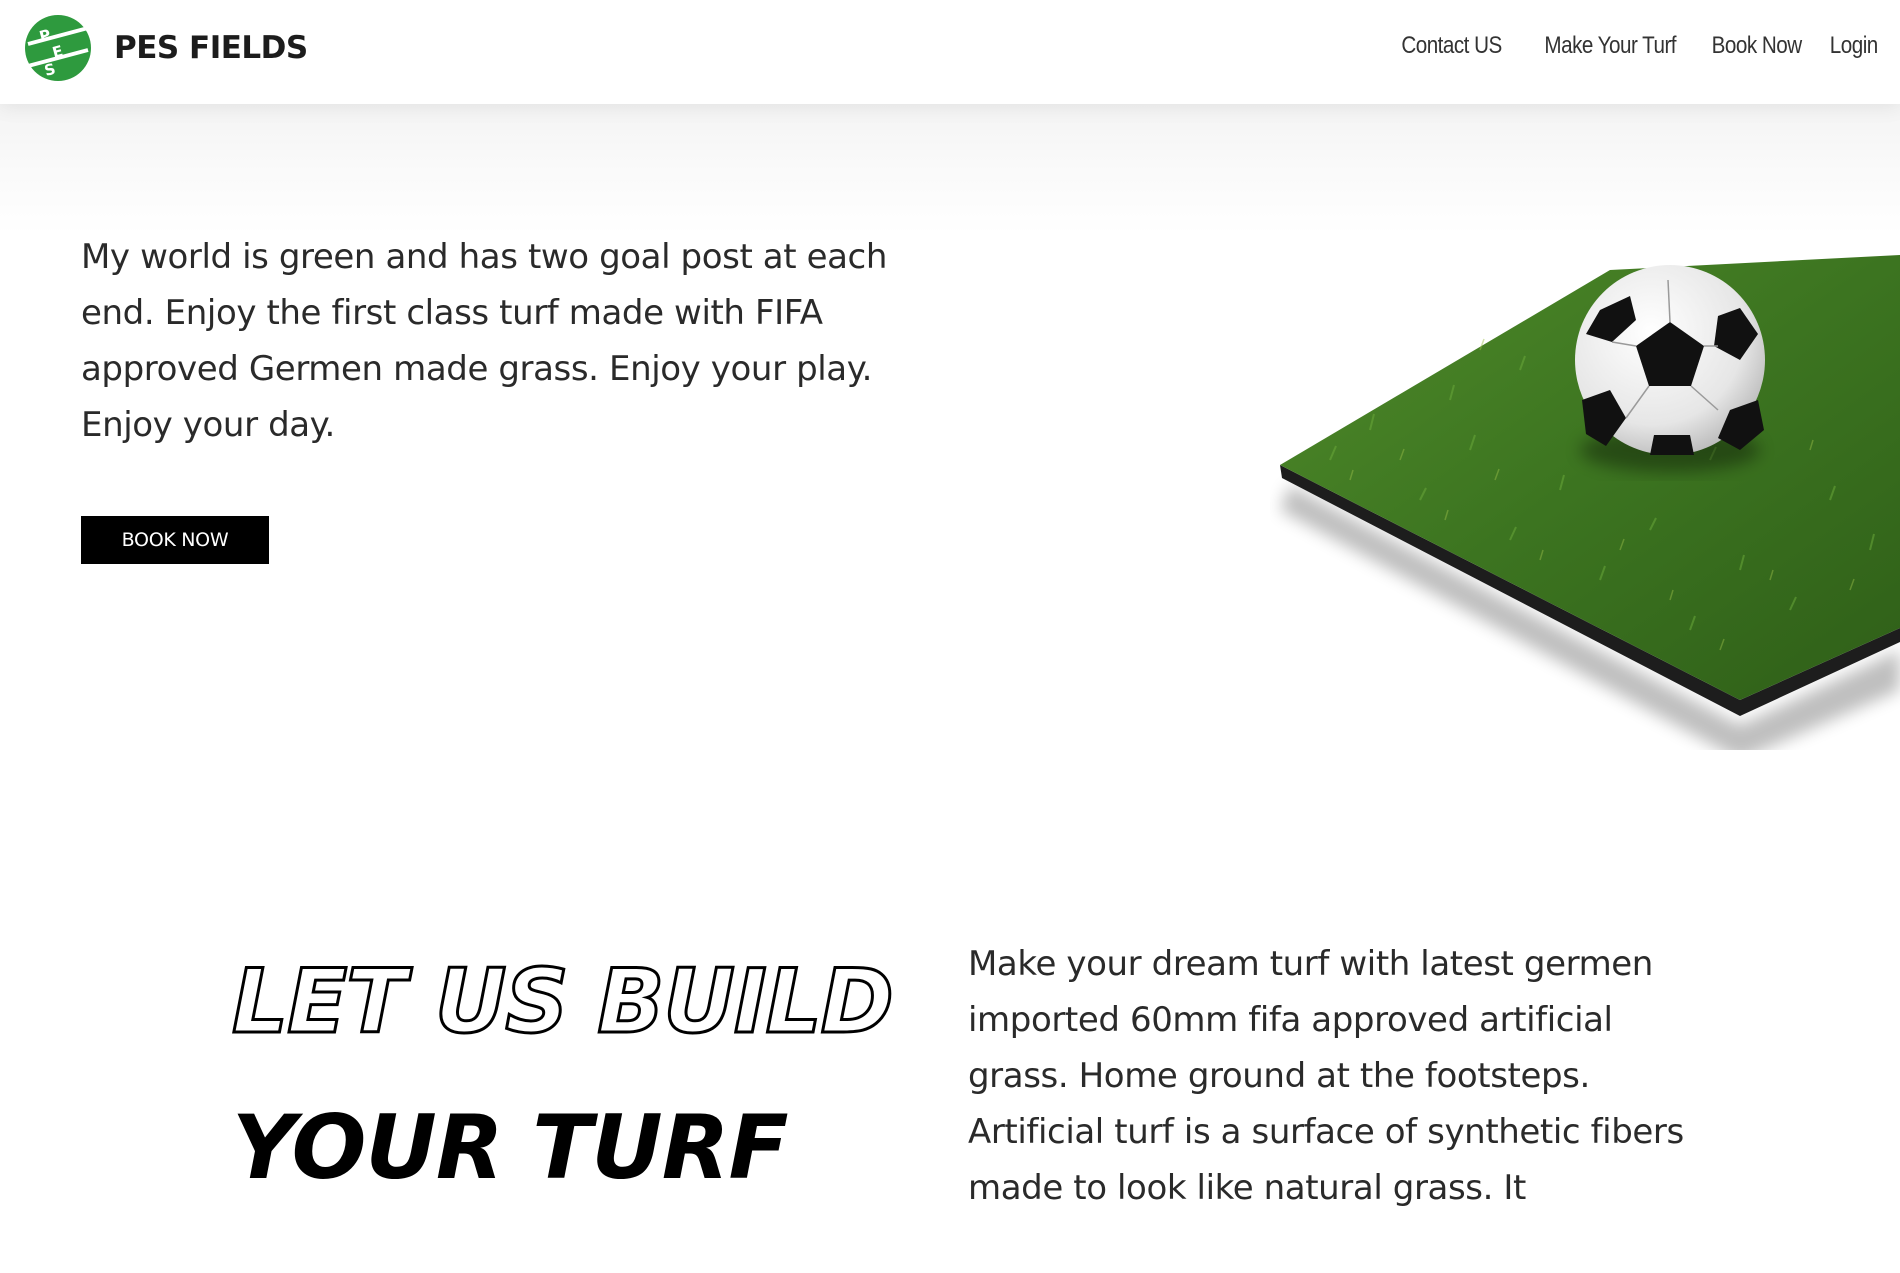  I want to click on nav-login: Login, so click(1854, 46).